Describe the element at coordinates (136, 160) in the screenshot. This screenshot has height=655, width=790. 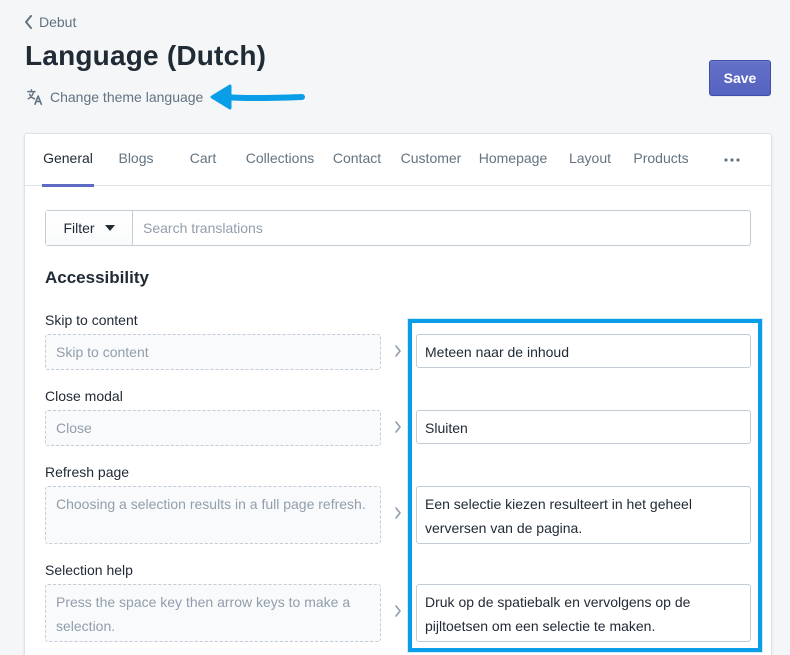
I see `tab-blogs: Blogs` at that location.